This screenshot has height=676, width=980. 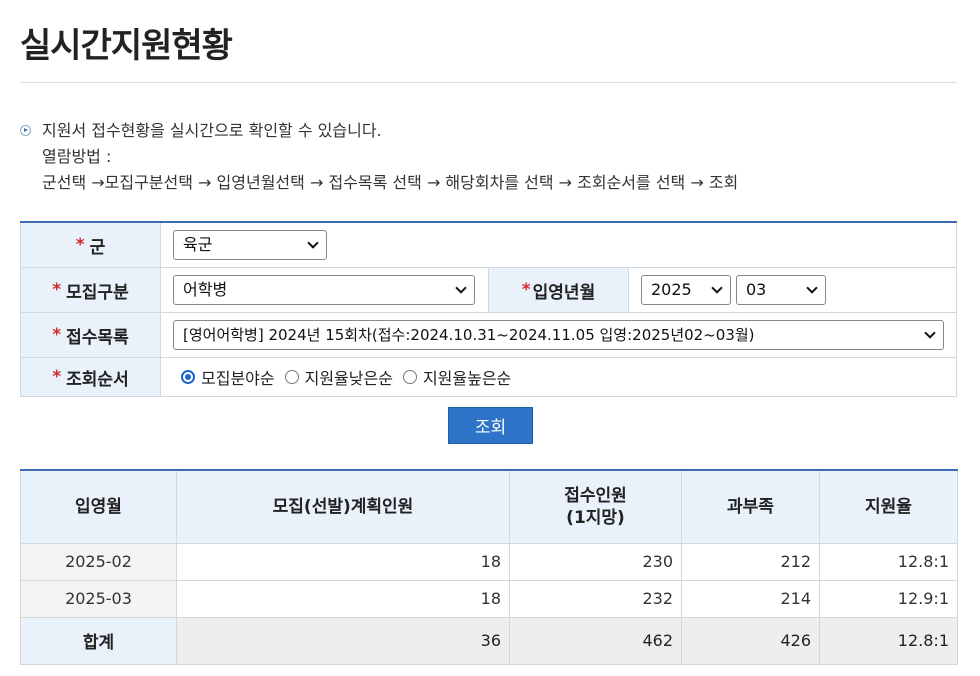 What do you see at coordinates (750, 598) in the screenshot?
I see `cell-diff: 214` at bounding box center [750, 598].